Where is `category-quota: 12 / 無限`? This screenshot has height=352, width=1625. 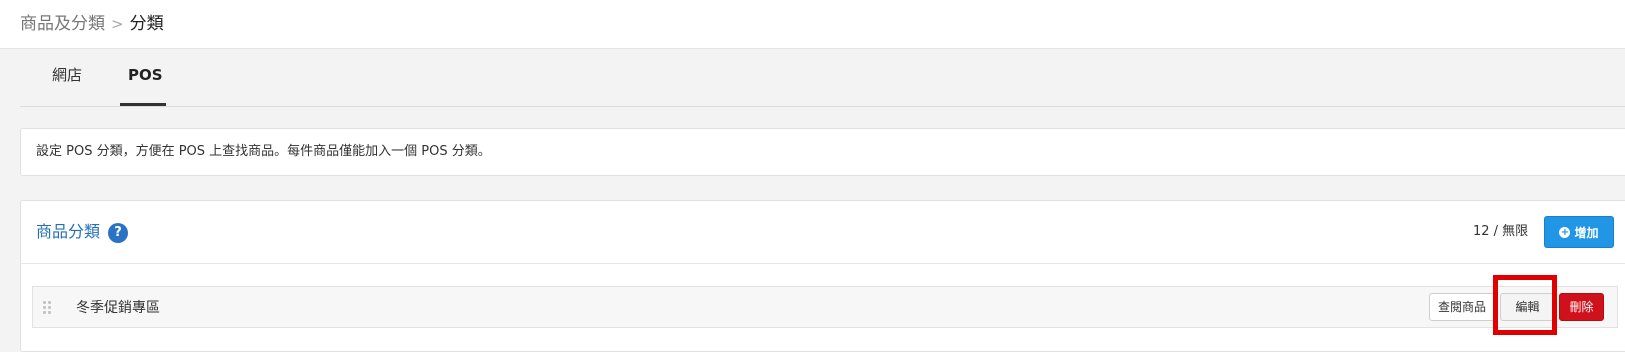
category-quota: 12 / 無限 is located at coordinates (1501, 231).